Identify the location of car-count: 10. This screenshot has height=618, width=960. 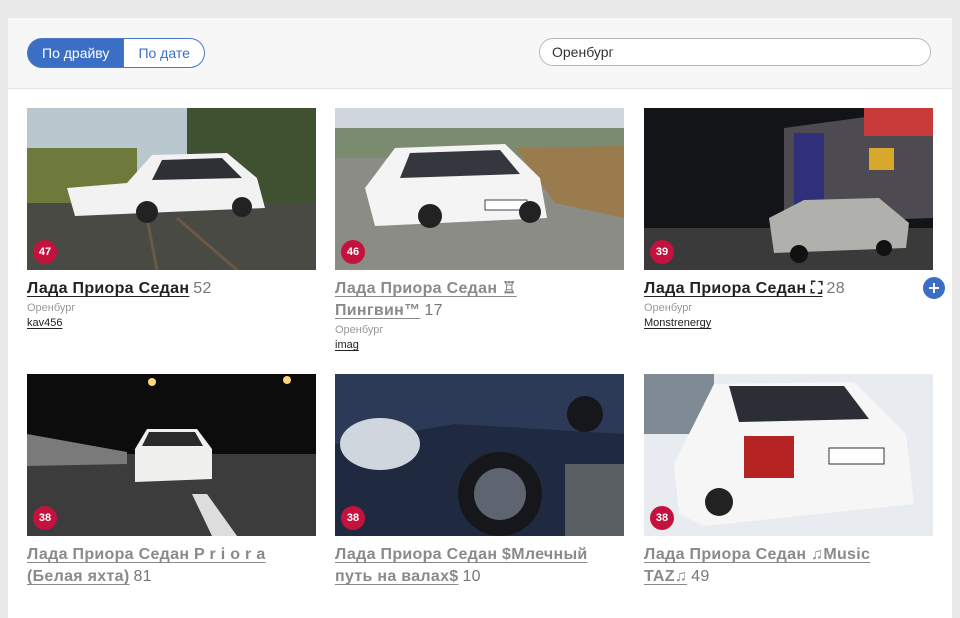
(471, 576).